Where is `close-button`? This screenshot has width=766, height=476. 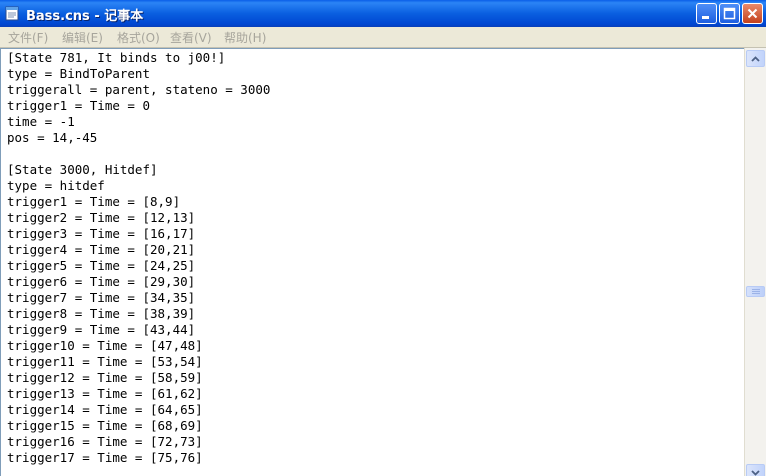 close-button is located at coordinates (752, 13).